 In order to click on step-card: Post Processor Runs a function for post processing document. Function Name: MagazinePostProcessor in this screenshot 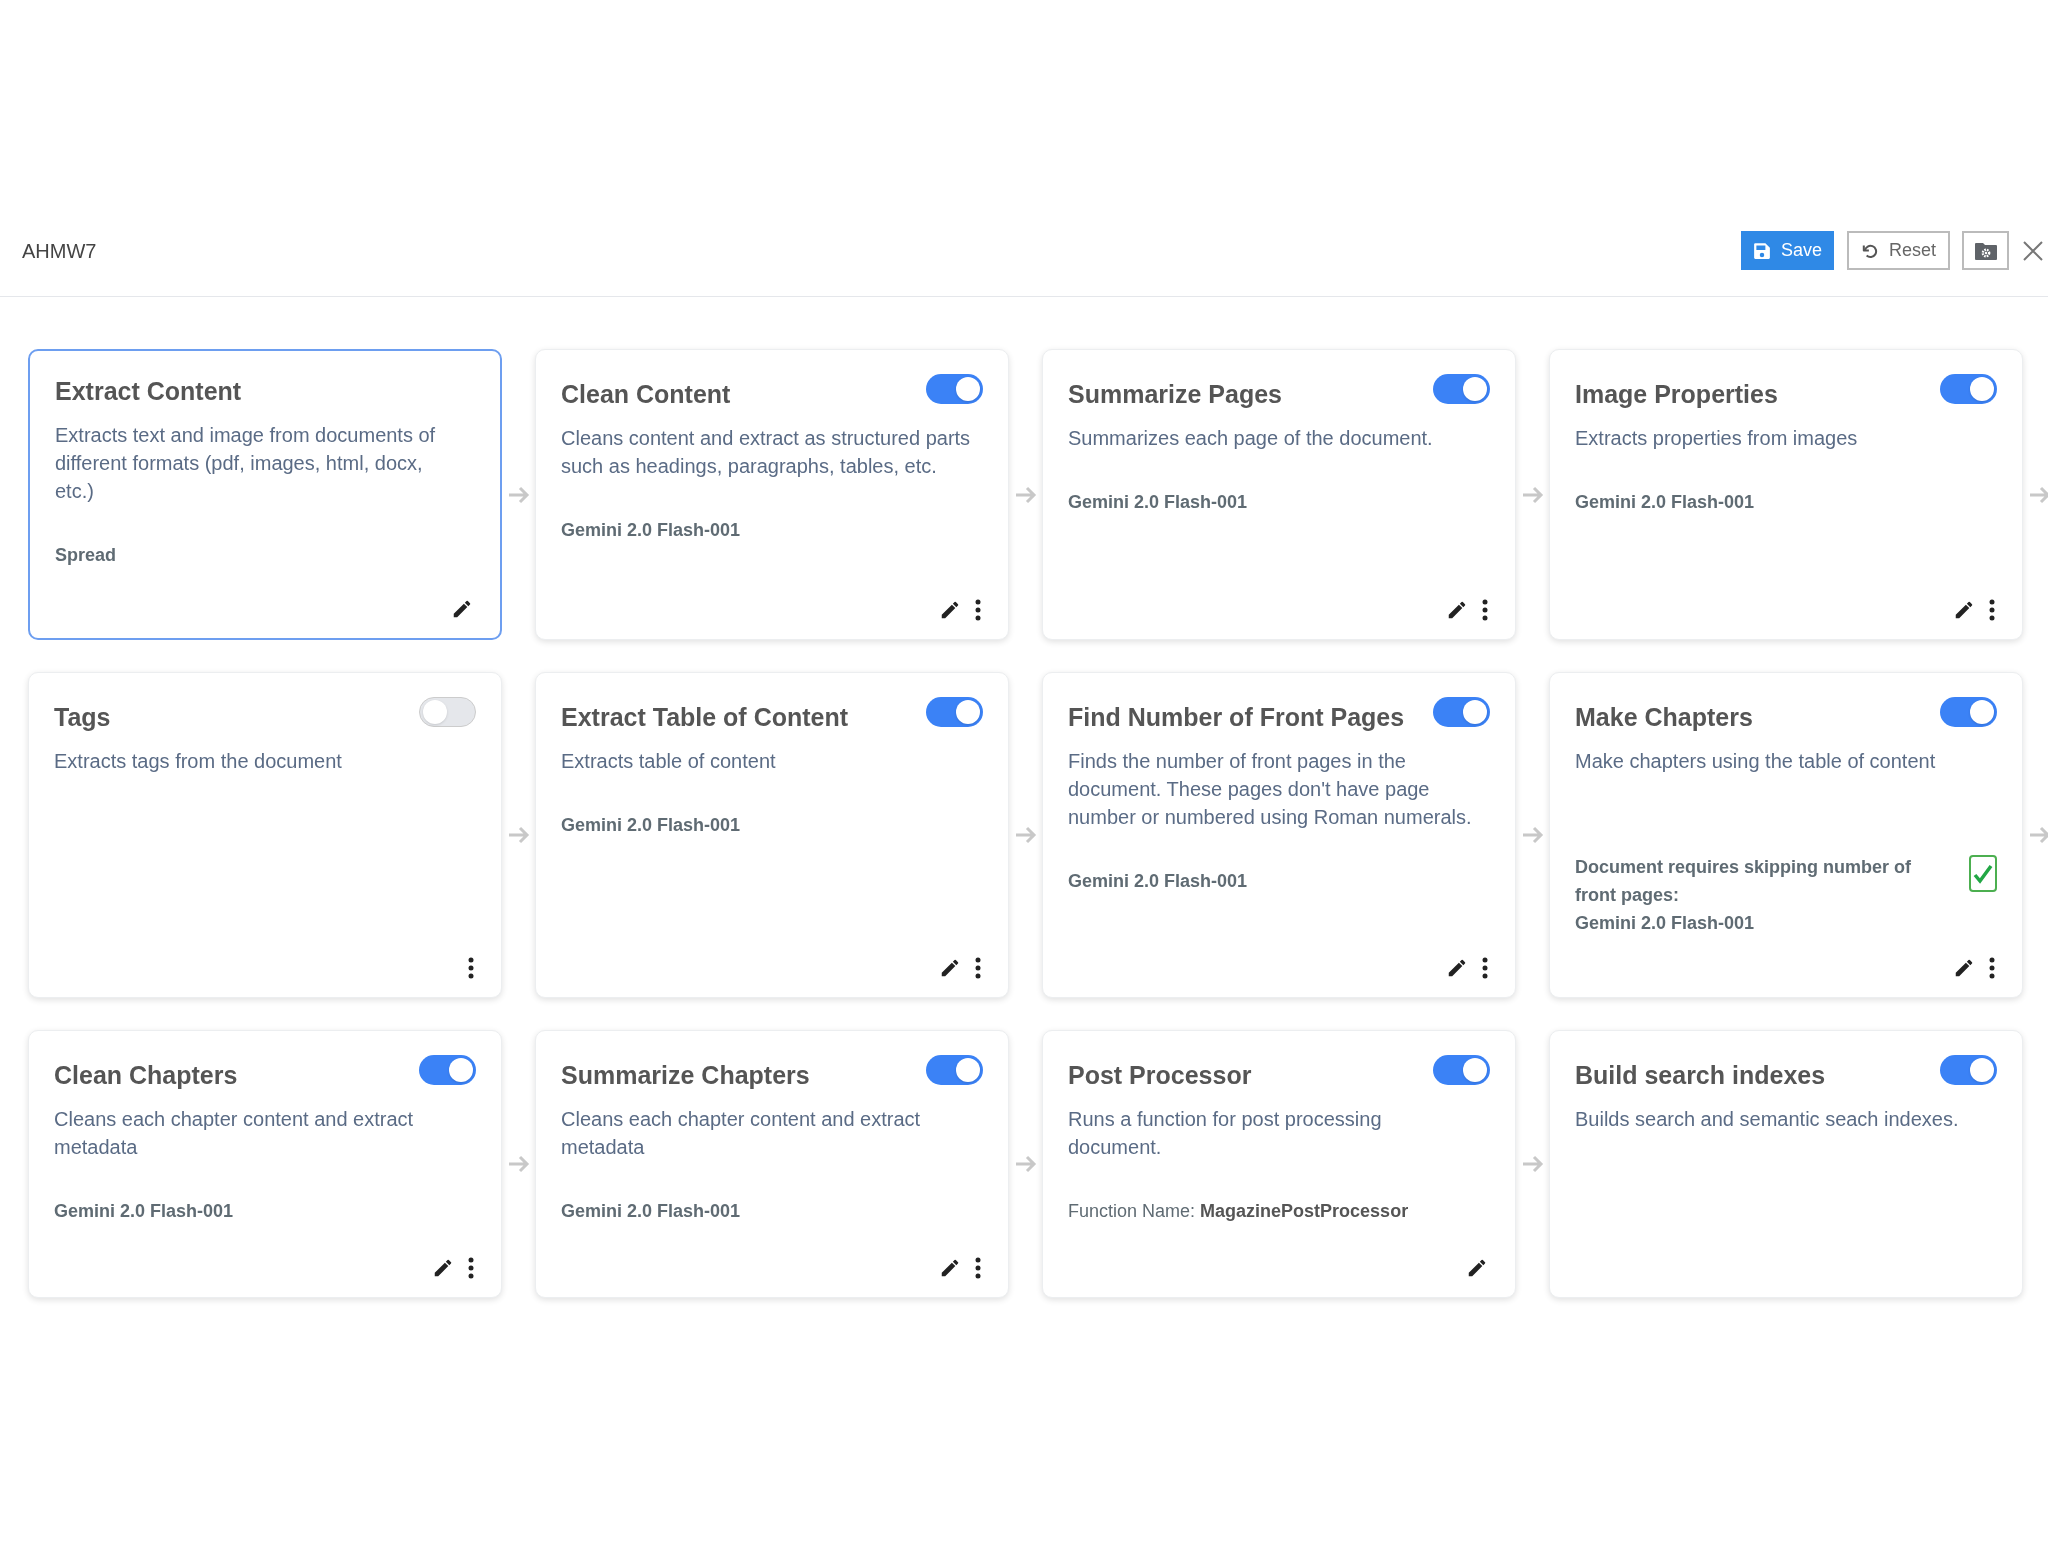, I will do `click(1279, 1164)`.